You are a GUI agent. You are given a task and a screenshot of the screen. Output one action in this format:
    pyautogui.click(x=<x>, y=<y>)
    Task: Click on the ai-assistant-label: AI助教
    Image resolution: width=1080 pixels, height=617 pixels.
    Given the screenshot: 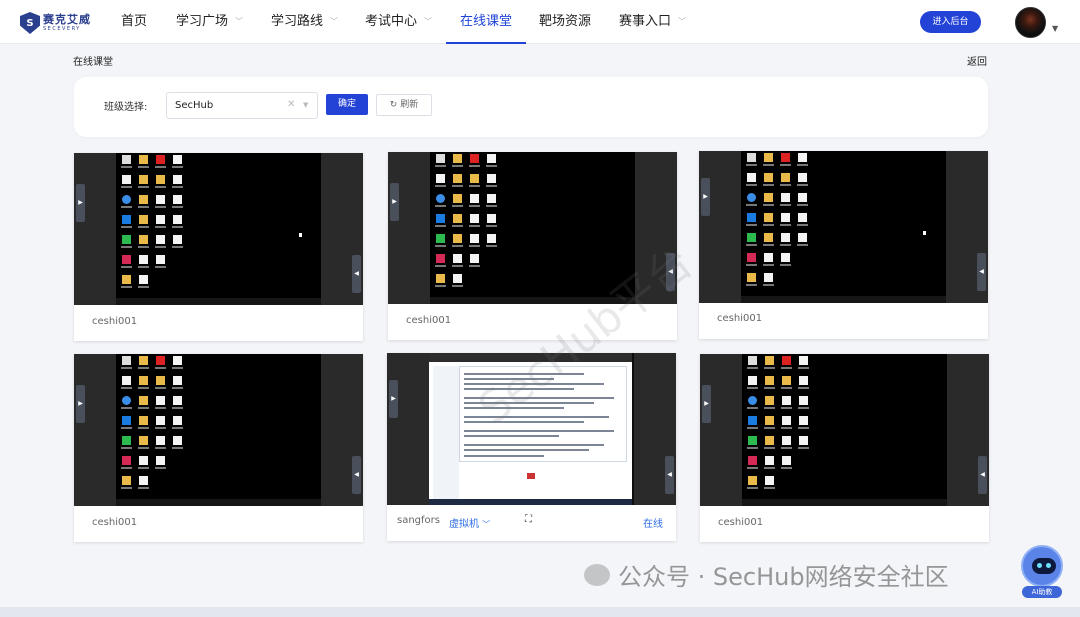 What is the action you would take?
    pyautogui.click(x=1042, y=592)
    